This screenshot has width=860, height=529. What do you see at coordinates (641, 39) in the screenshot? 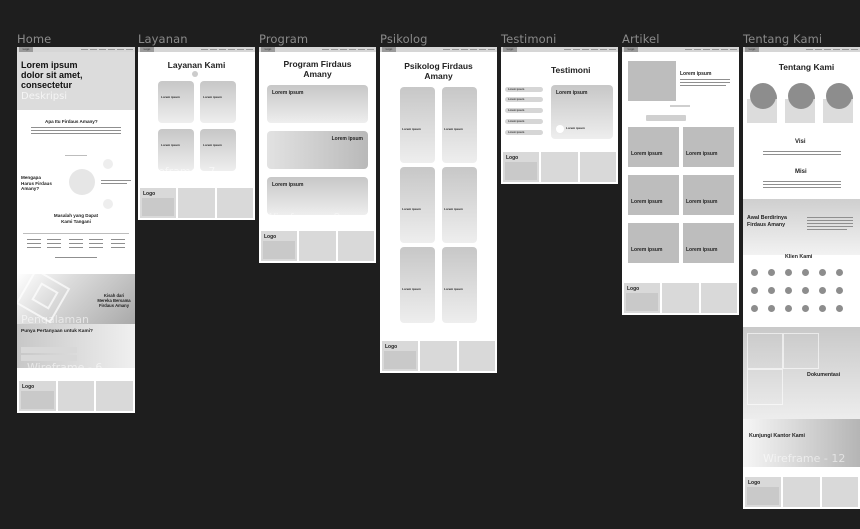
I see `frame-label-artikel: Artikel` at bounding box center [641, 39].